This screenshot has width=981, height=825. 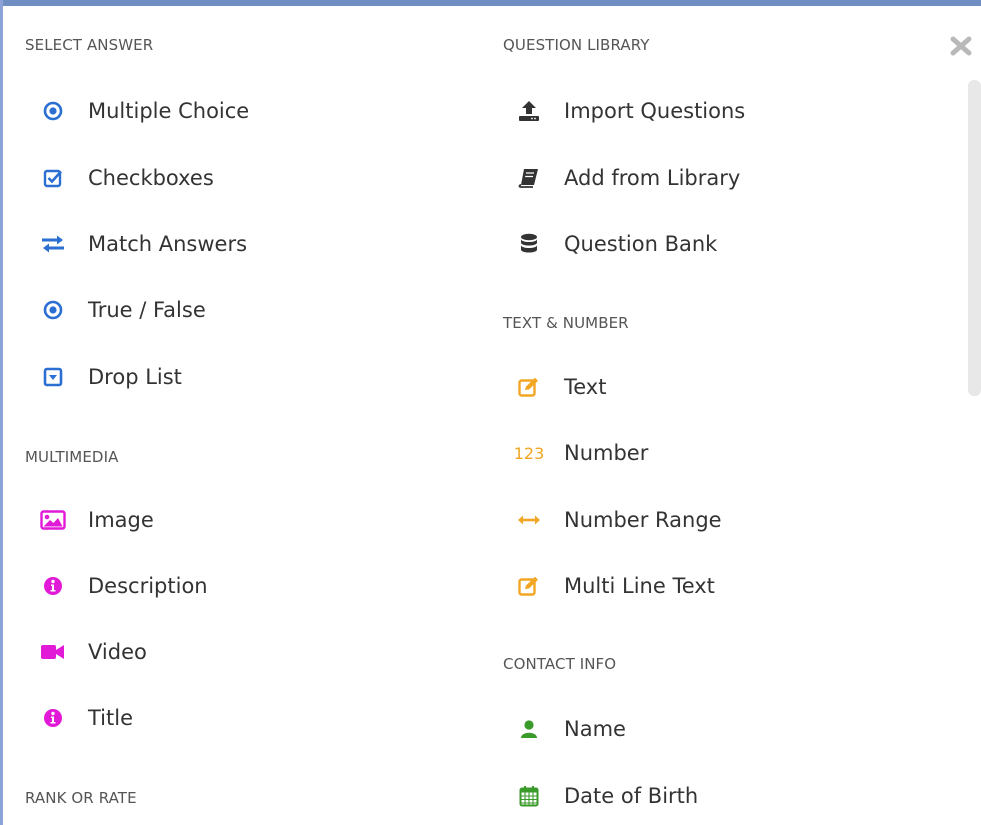 I want to click on dropdown-box-icon, so click(x=53, y=377).